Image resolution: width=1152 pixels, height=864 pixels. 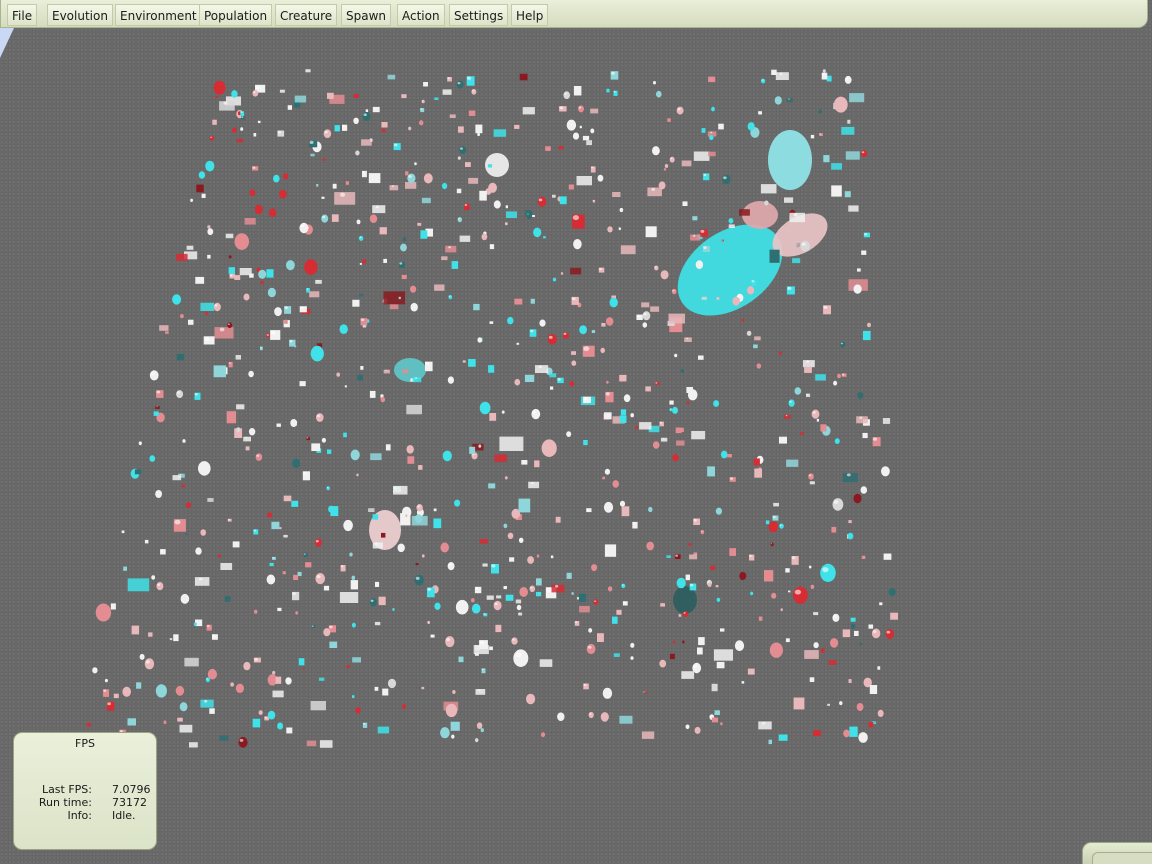 I want to click on corner-panel-tab, so click(x=1117, y=853).